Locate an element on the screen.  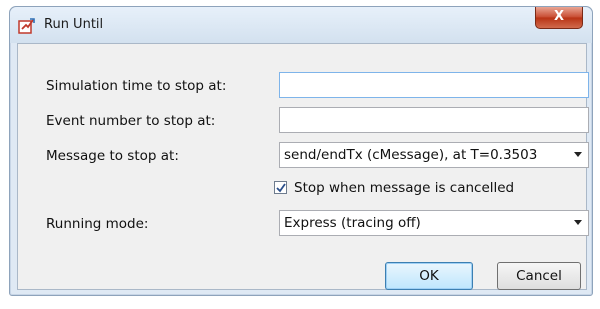
message-label: Message to stop at: is located at coordinates (112, 156).